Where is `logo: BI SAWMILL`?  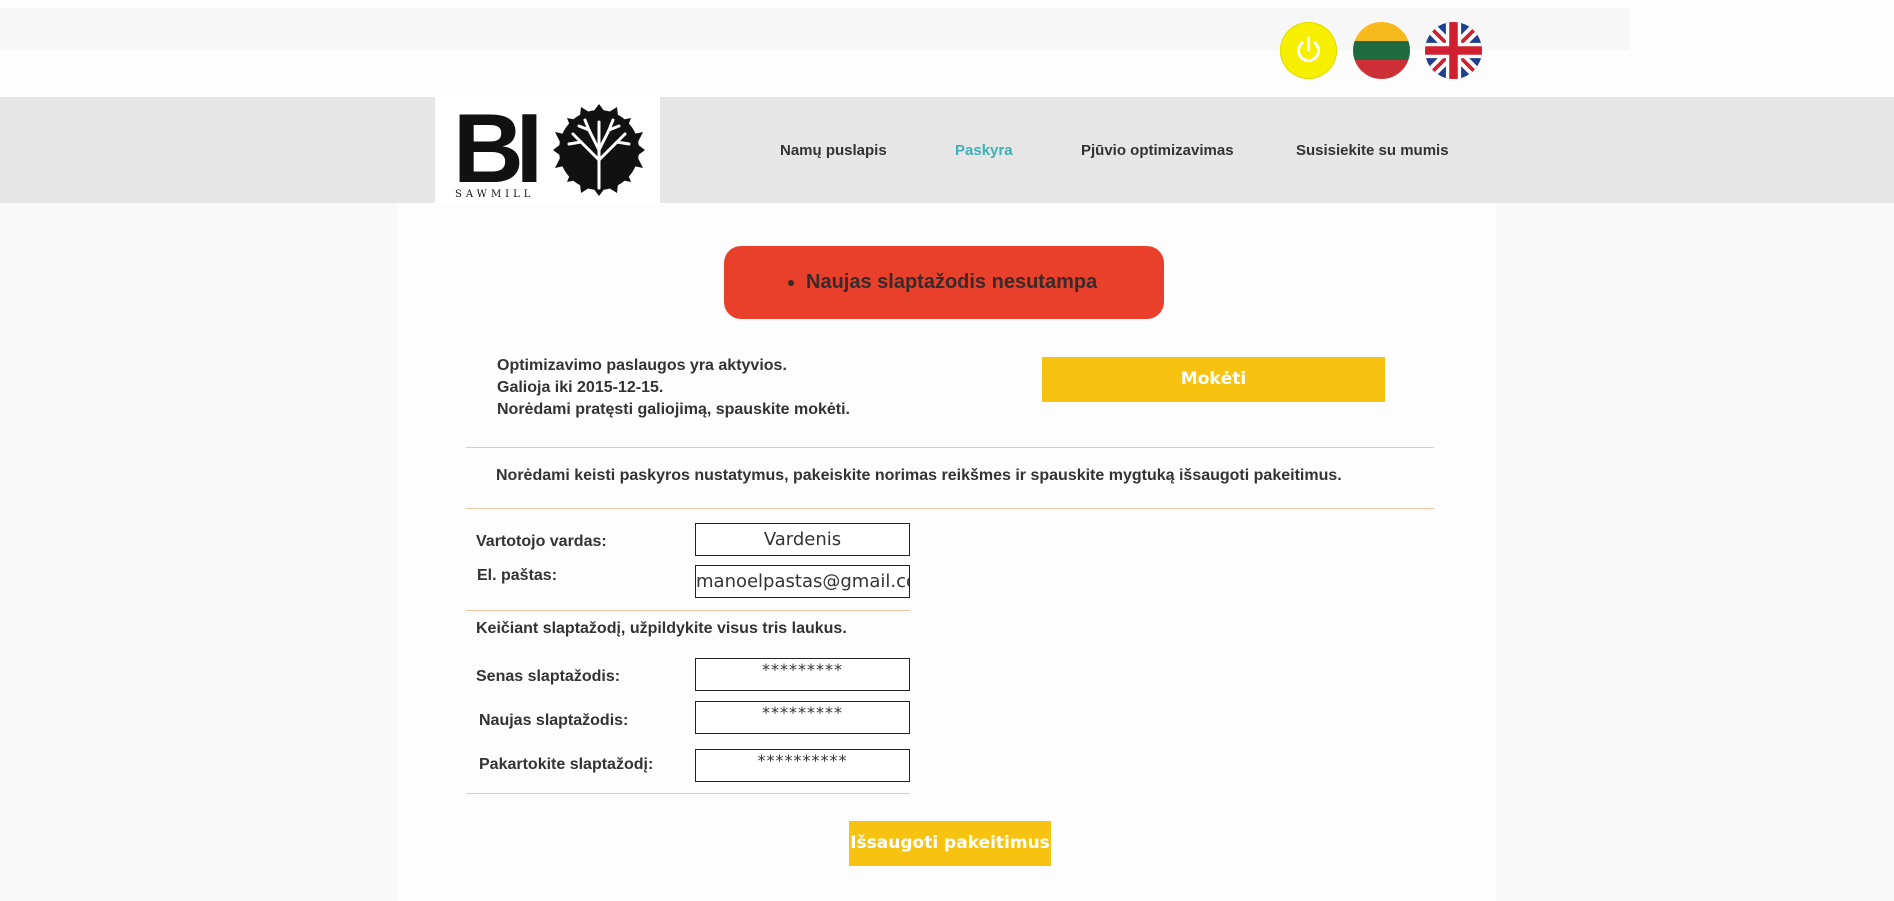 logo: BI SAWMILL is located at coordinates (547, 150).